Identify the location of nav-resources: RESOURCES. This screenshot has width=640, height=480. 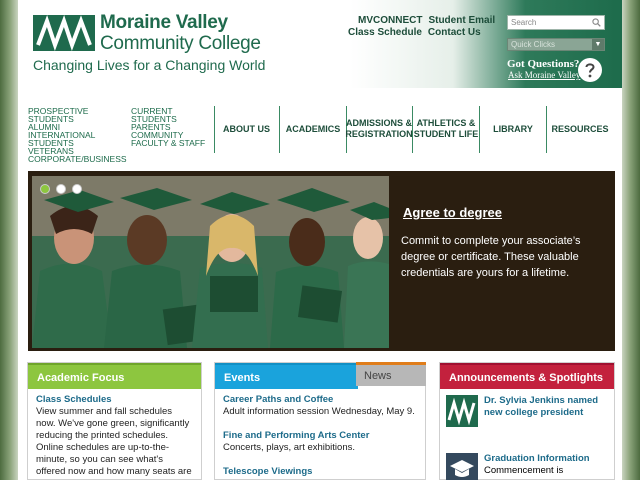
(580, 129).